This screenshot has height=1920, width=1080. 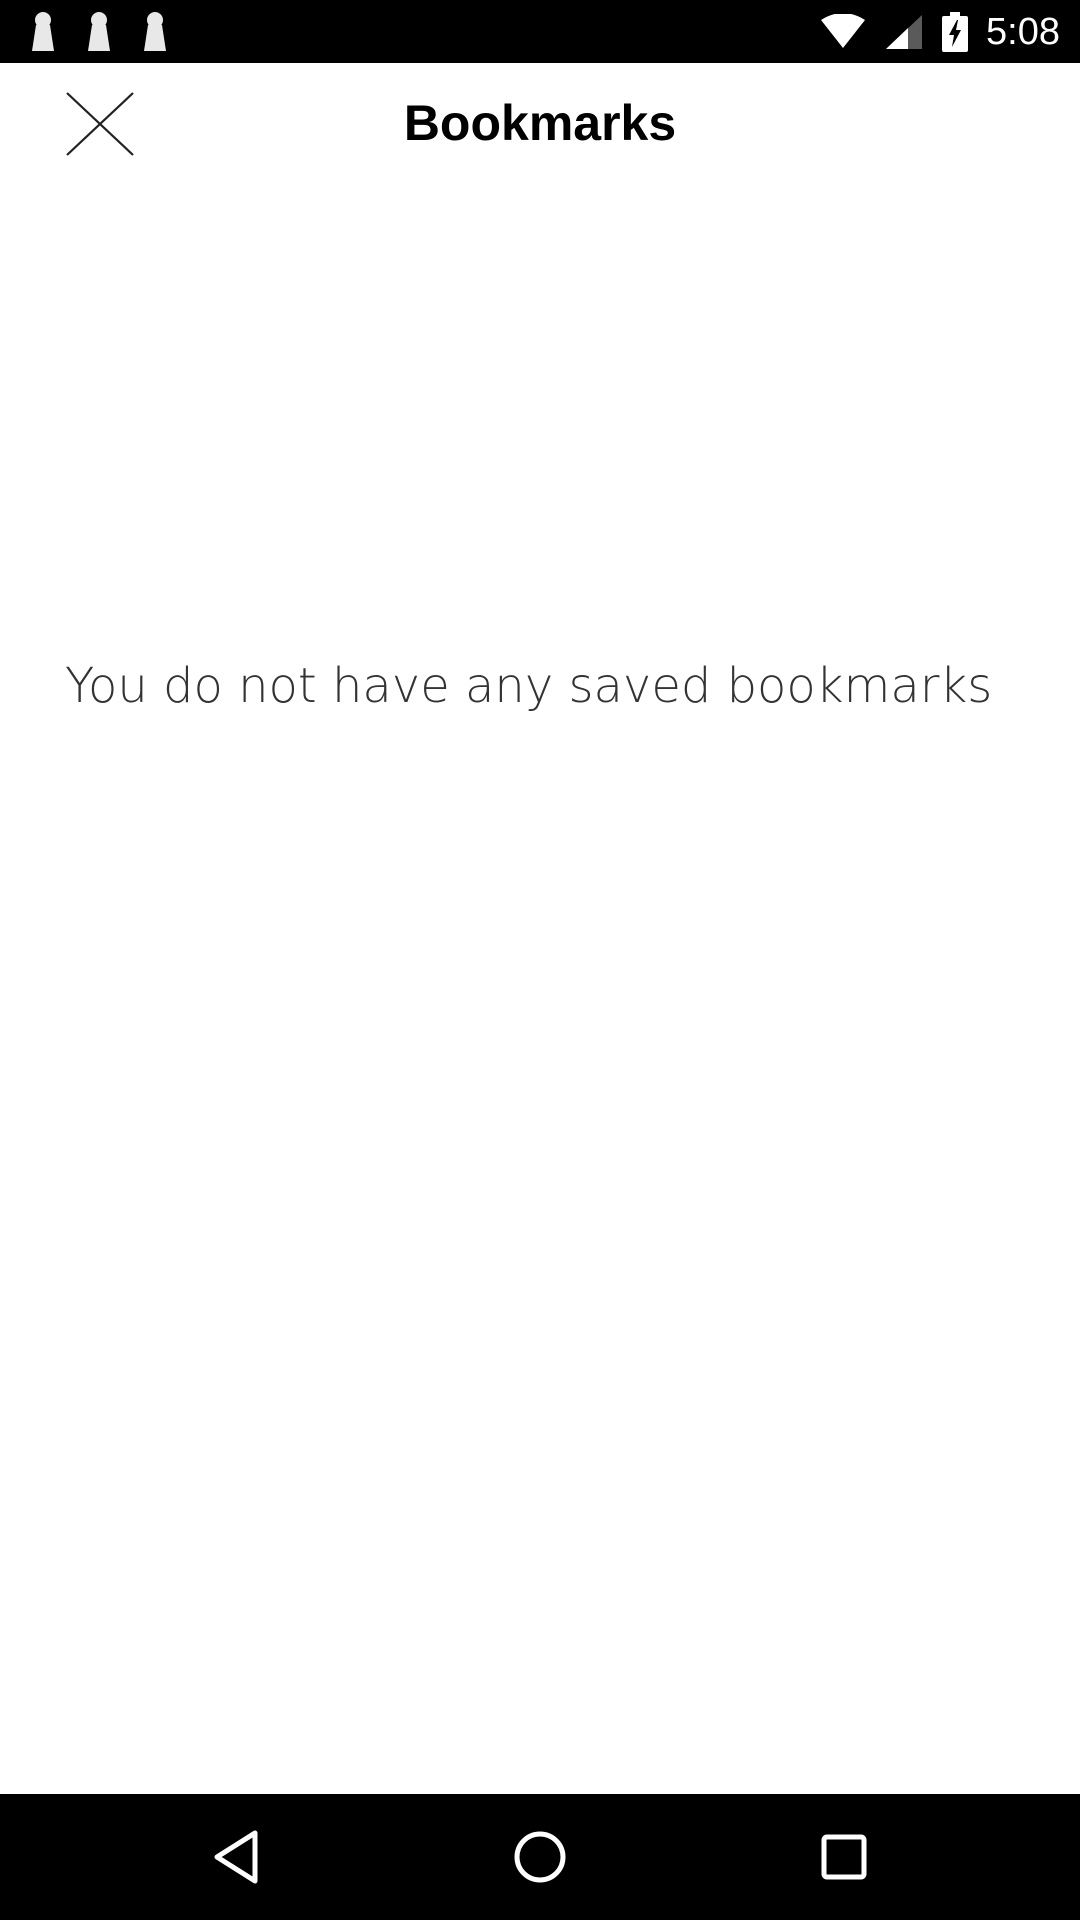 I want to click on app-bar: Bookmarks, so click(x=540, y=123).